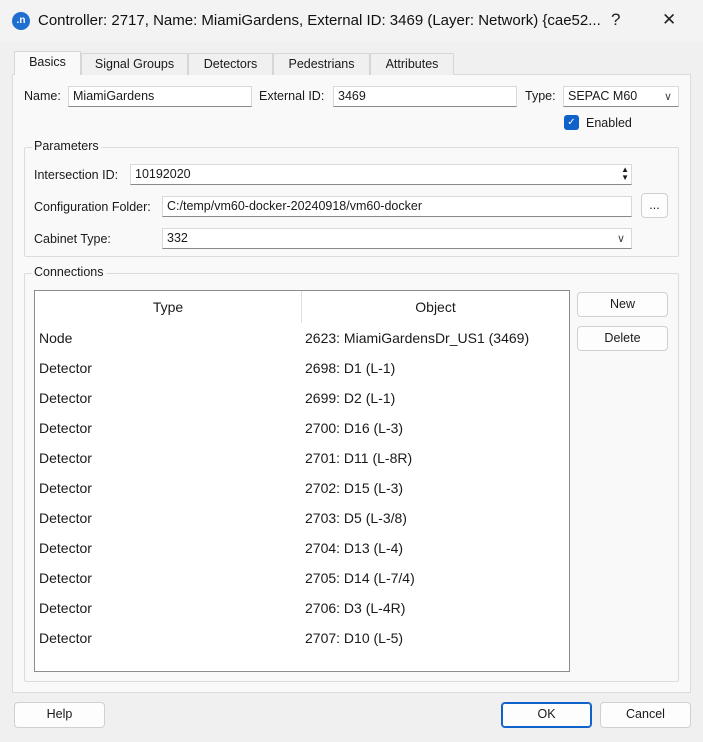 The image size is (703, 742). Describe the element at coordinates (622, 304) in the screenshot. I see `new-button: New` at that location.